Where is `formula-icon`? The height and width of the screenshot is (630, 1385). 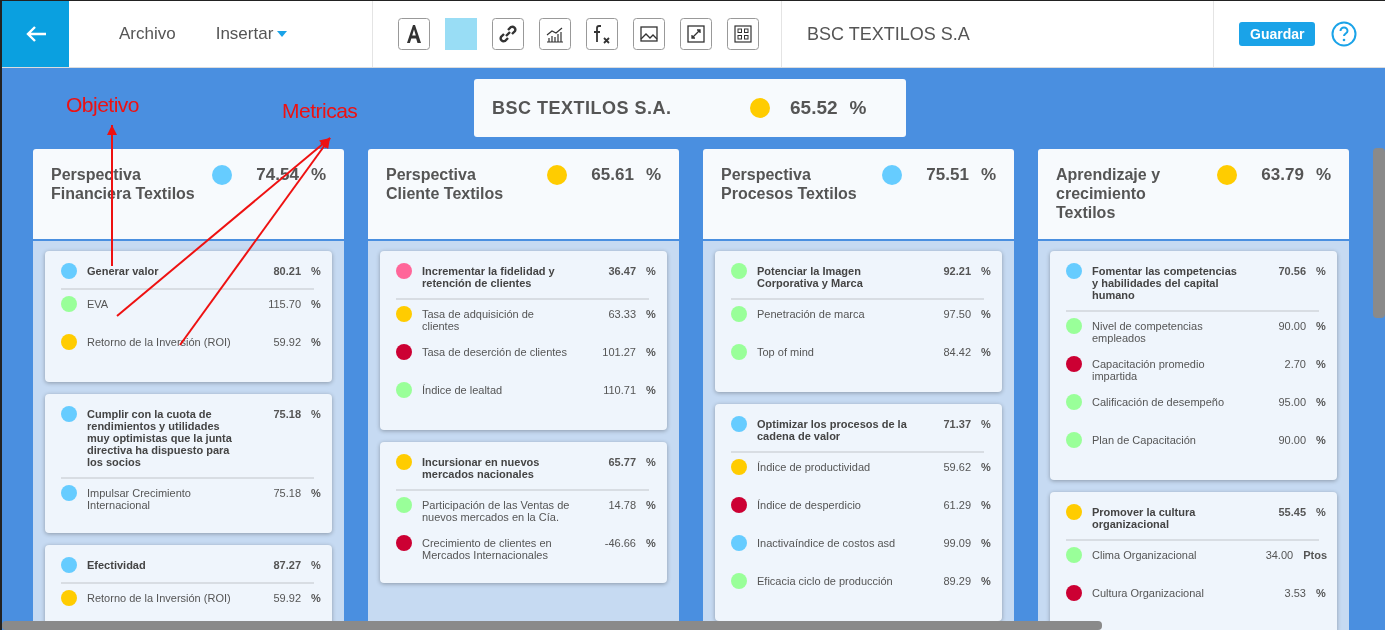 formula-icon is located at coordinates (602, 34).